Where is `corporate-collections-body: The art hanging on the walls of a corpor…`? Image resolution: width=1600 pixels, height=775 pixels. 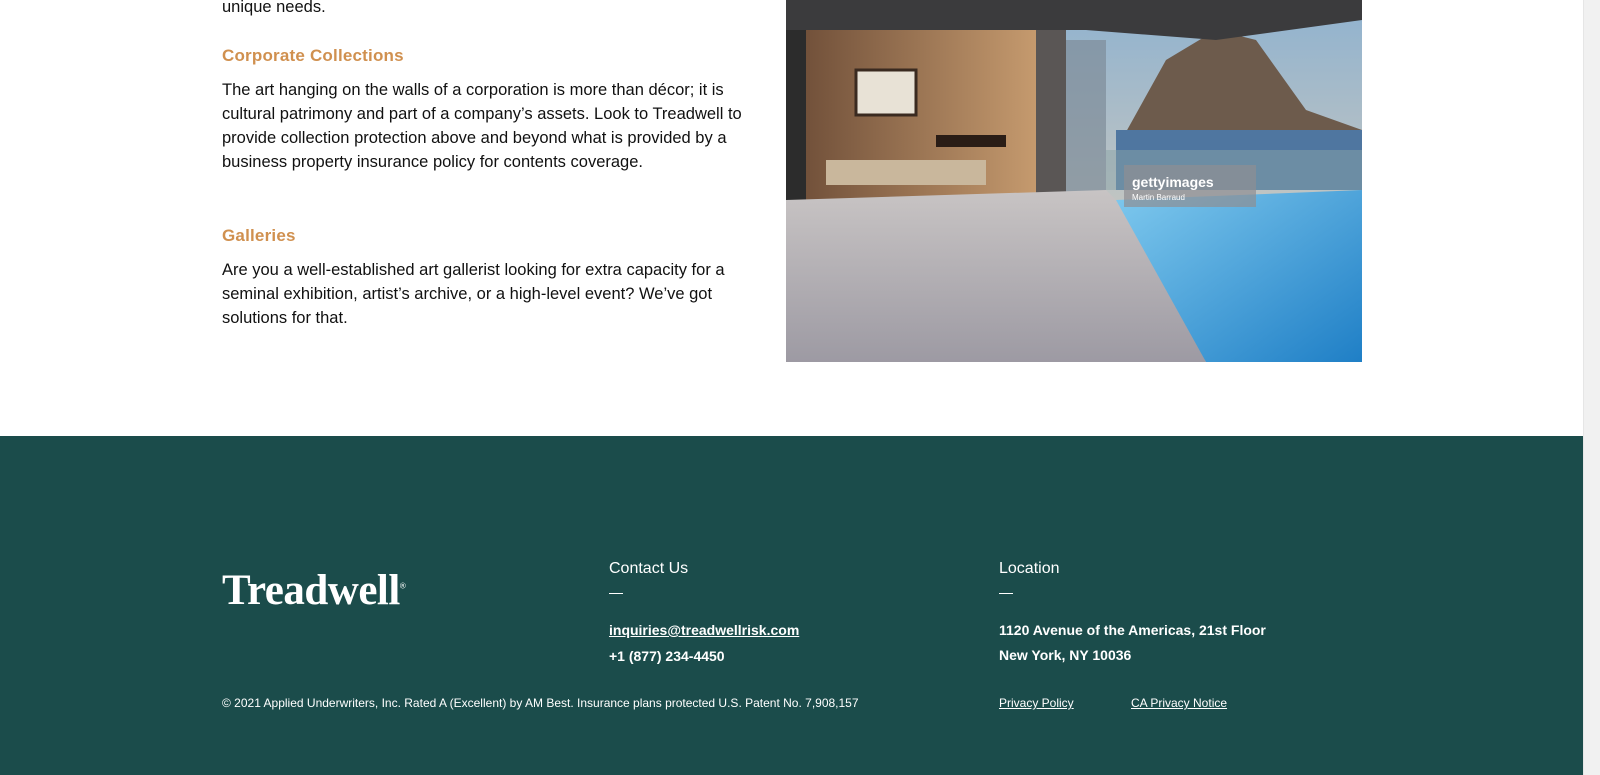 corporate-collections-body: The art hanging on the walls of a corpor… is located at coordinates (482, 126).